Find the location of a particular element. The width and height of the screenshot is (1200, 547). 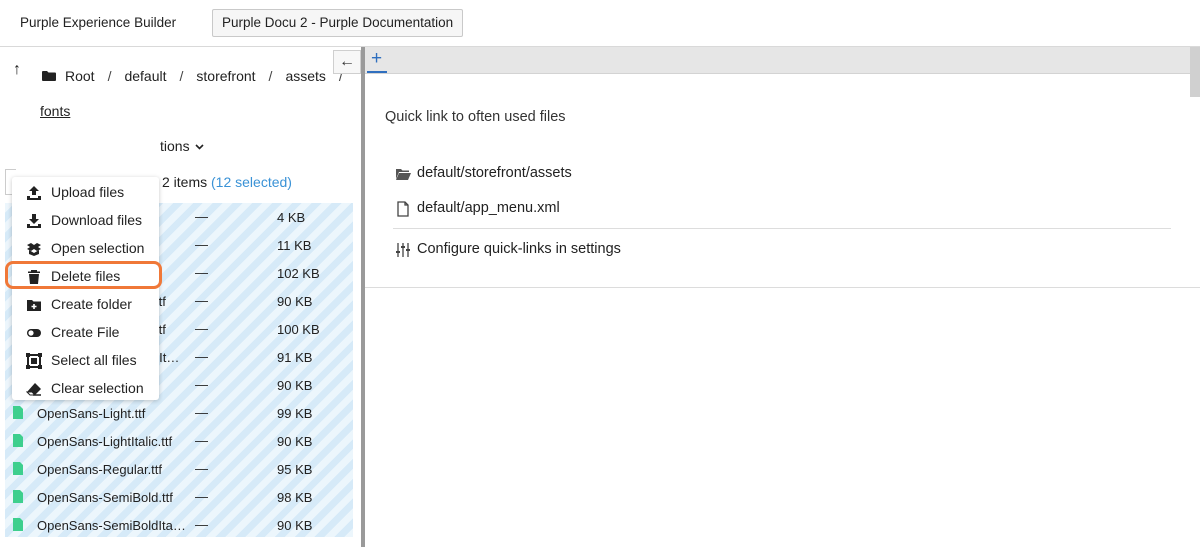

table-row: OpenSans-SemiBoldIta… — 90 KB is located at coordinates (179, 525).